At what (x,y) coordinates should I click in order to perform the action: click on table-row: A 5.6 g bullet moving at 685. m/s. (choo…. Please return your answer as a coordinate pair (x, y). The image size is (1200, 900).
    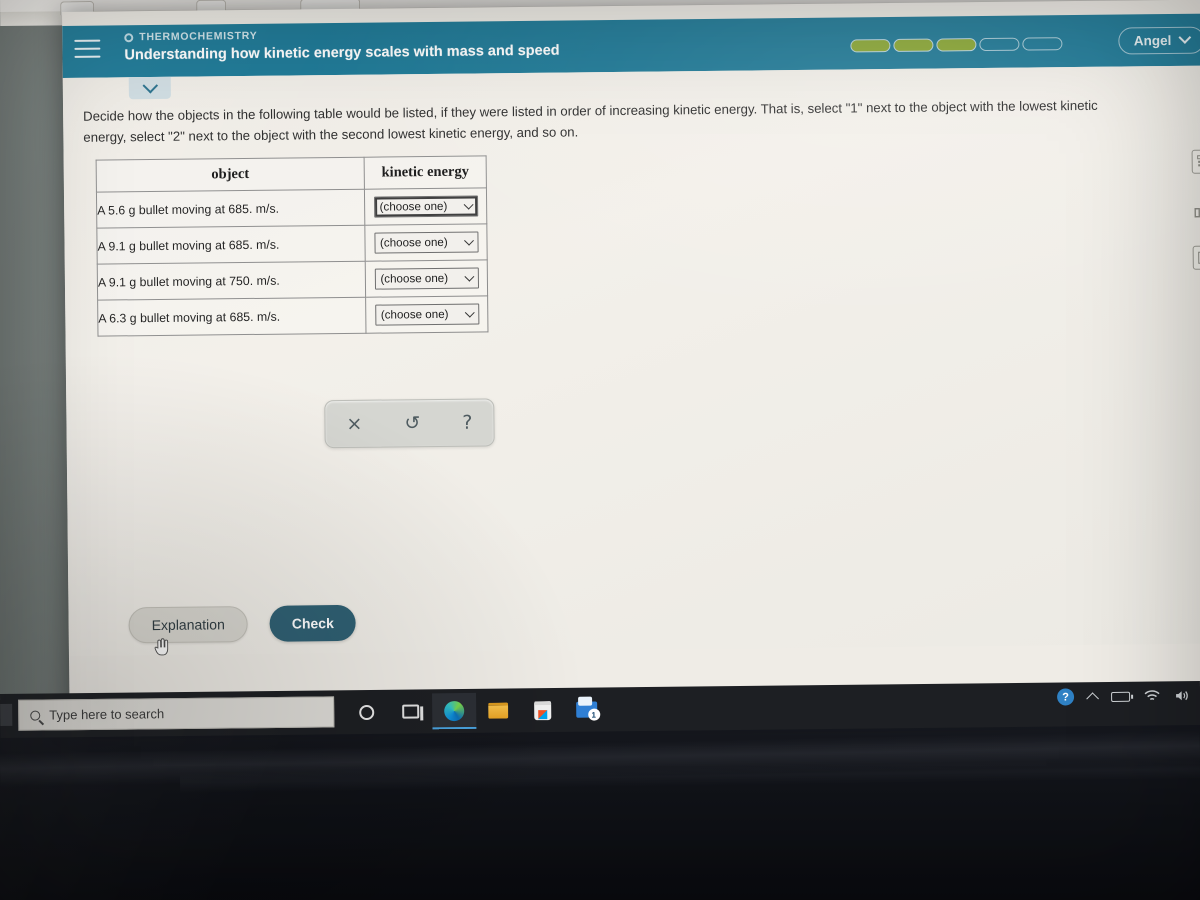
    Looking at the image, I should click on (291, 208).